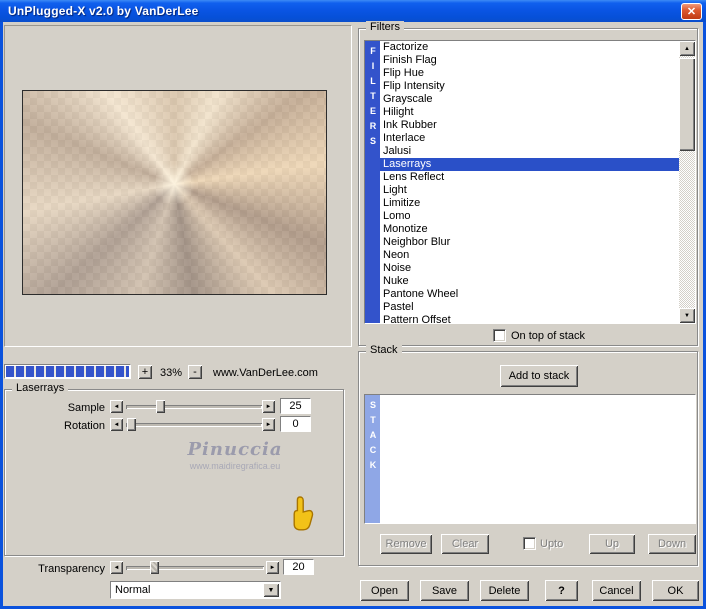 Image resolution: width=706 pixels, height=609 pixels. I want to click on rotation-slider-track, so click(194, 425).